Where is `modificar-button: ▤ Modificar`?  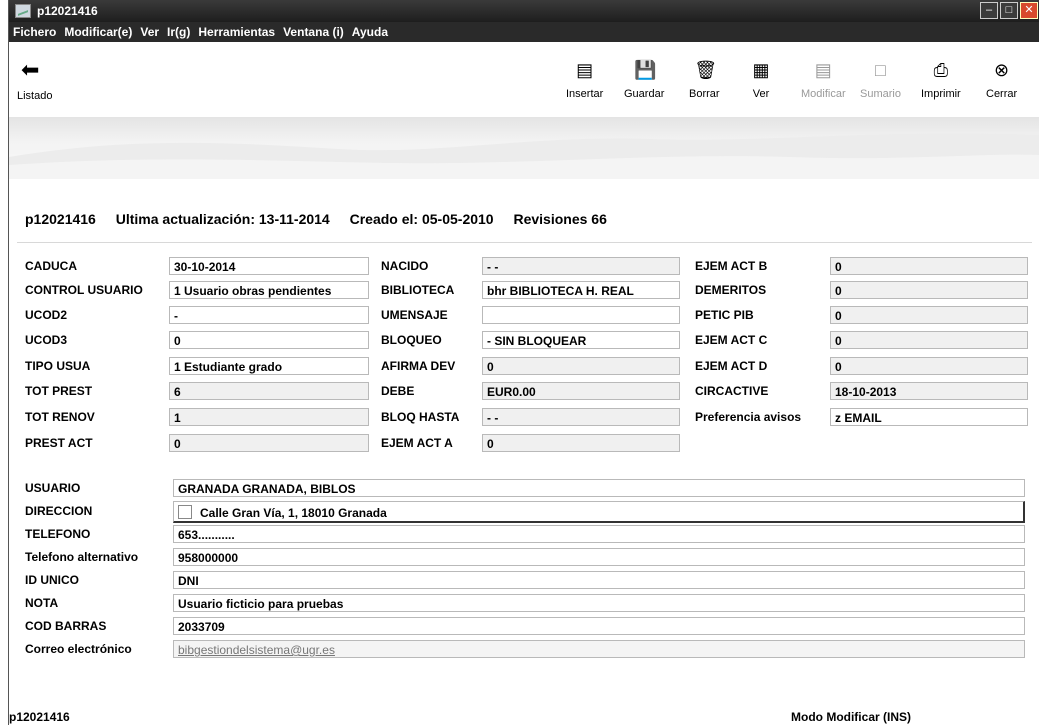 modificar-button: ▤ Modificar is located at coordinates (823, 80).